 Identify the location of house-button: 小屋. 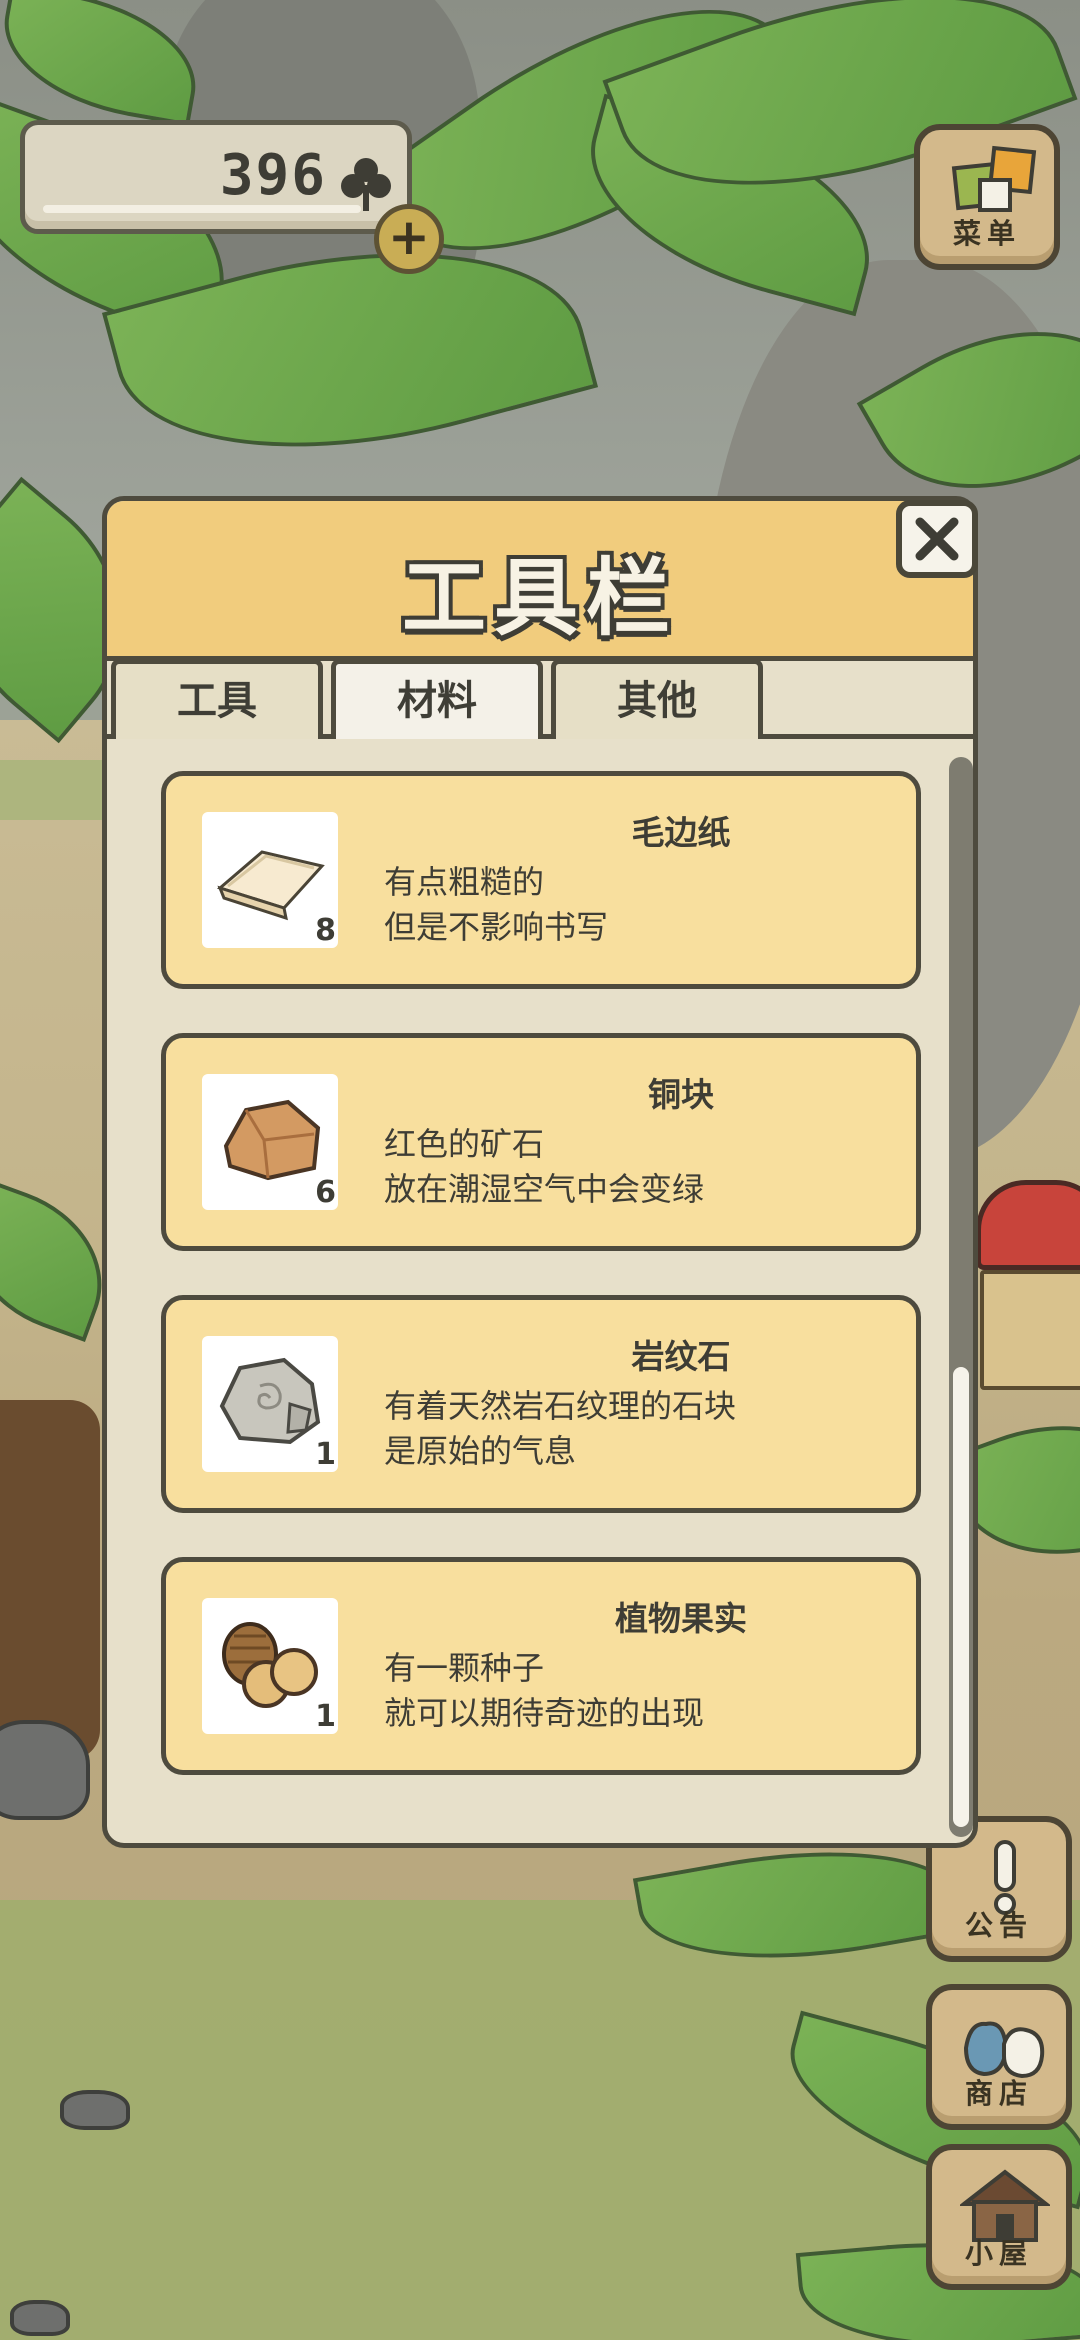
(999, 2217).